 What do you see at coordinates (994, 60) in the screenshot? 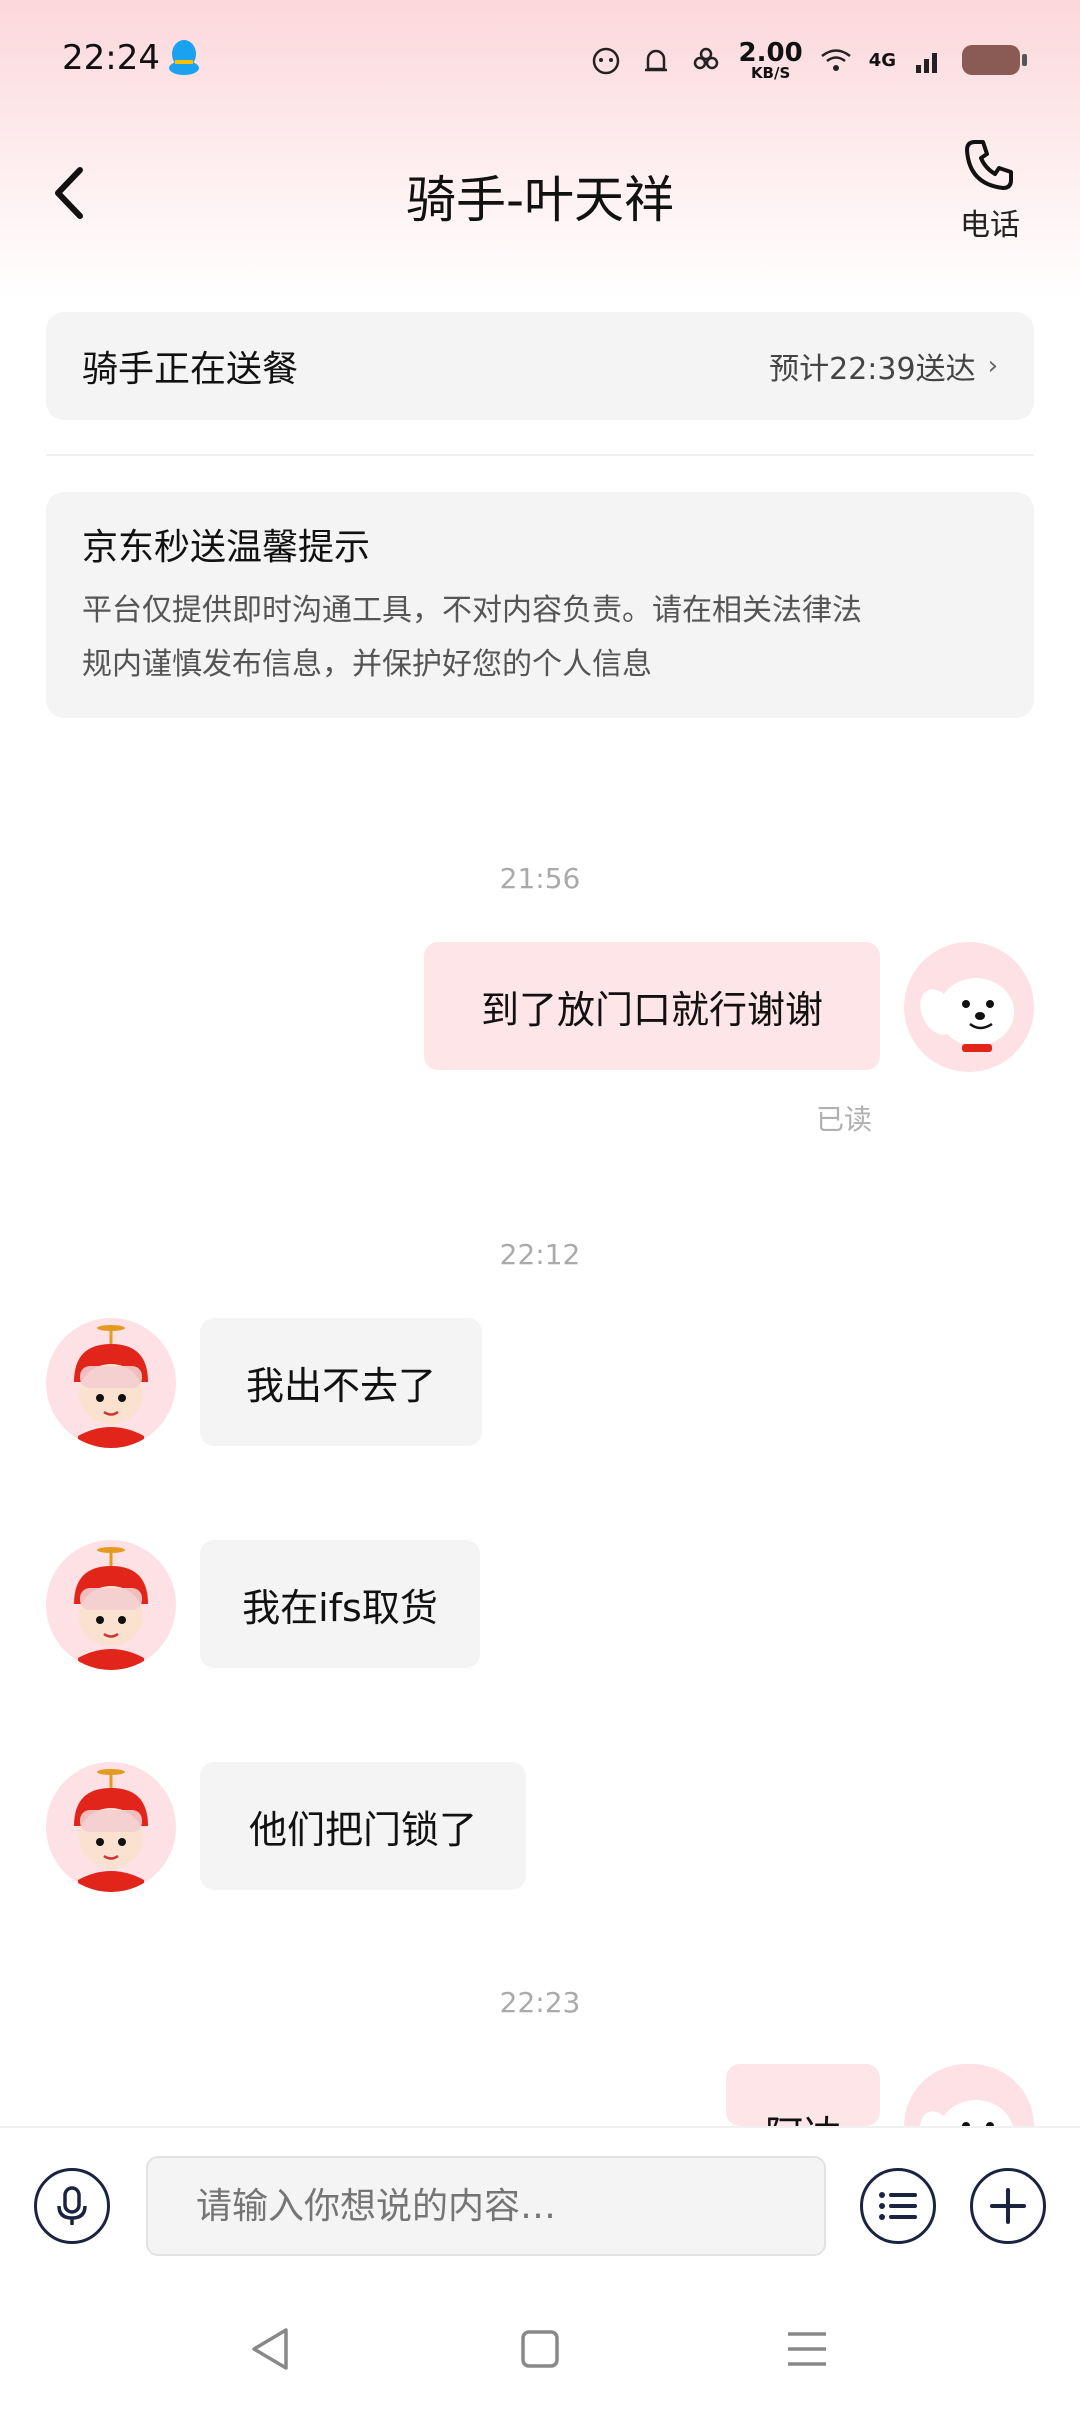
I see `battery-icon` at bounding box center [994, 60].